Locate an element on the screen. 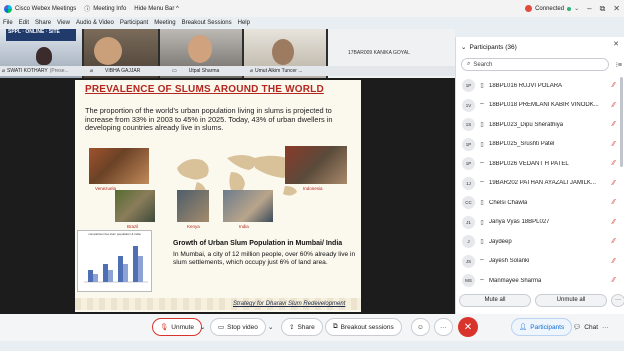  more-button: ··· is located at coordinates (443, 327).